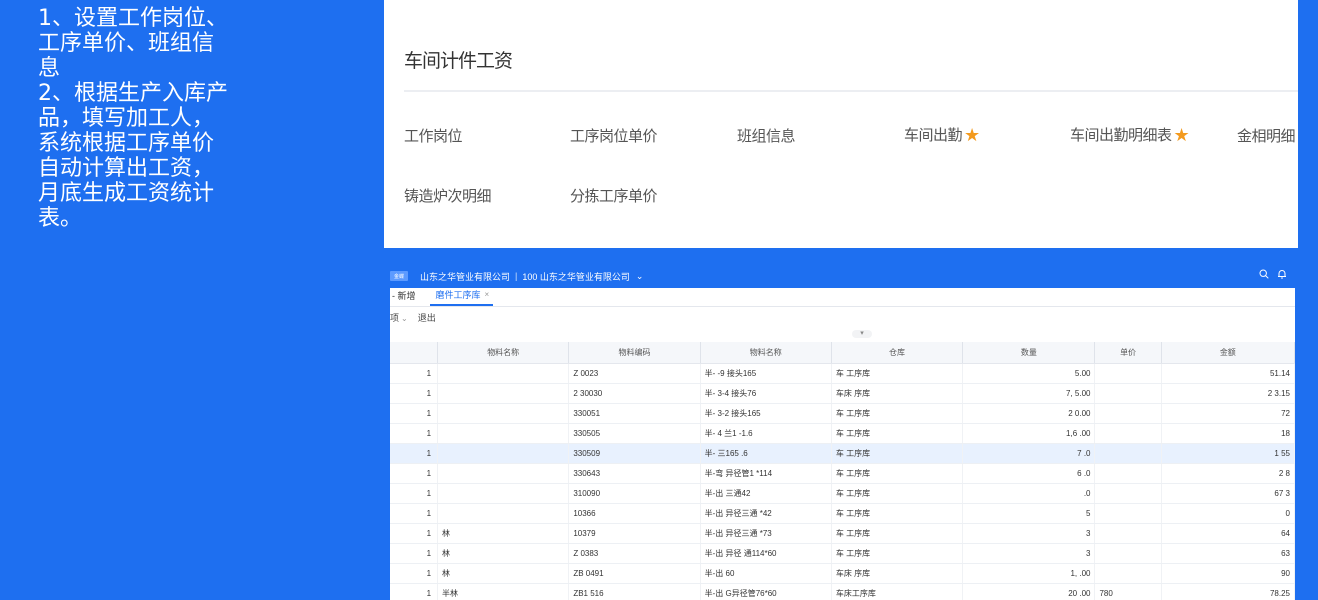 The width and height of the screenshot is (1318, 600). What do you see at coordinates (399, 317) in the screenshot?
I see `toolbar-item-options: 项 ⌄` at bounding box center [399, 317].